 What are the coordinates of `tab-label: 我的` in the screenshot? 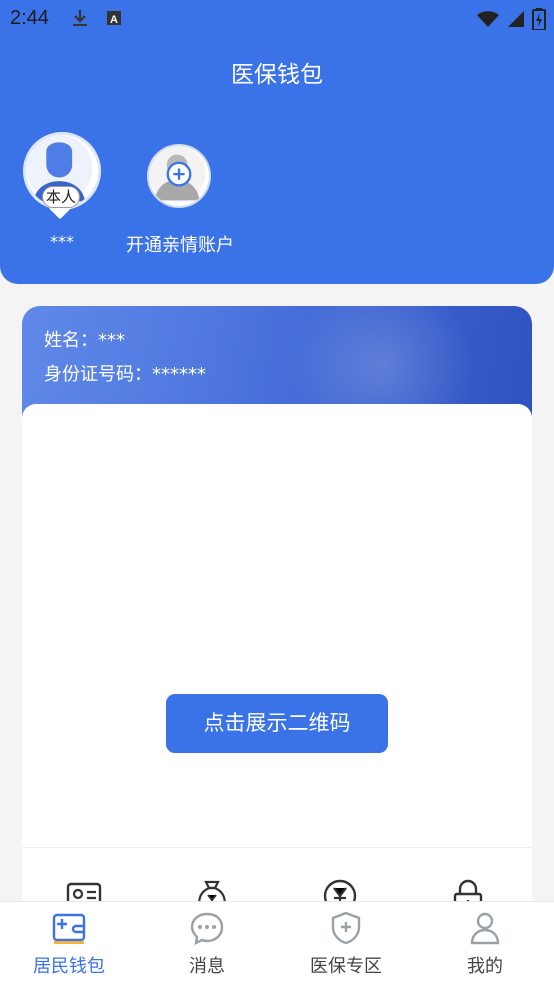 It's located at (485, 966).